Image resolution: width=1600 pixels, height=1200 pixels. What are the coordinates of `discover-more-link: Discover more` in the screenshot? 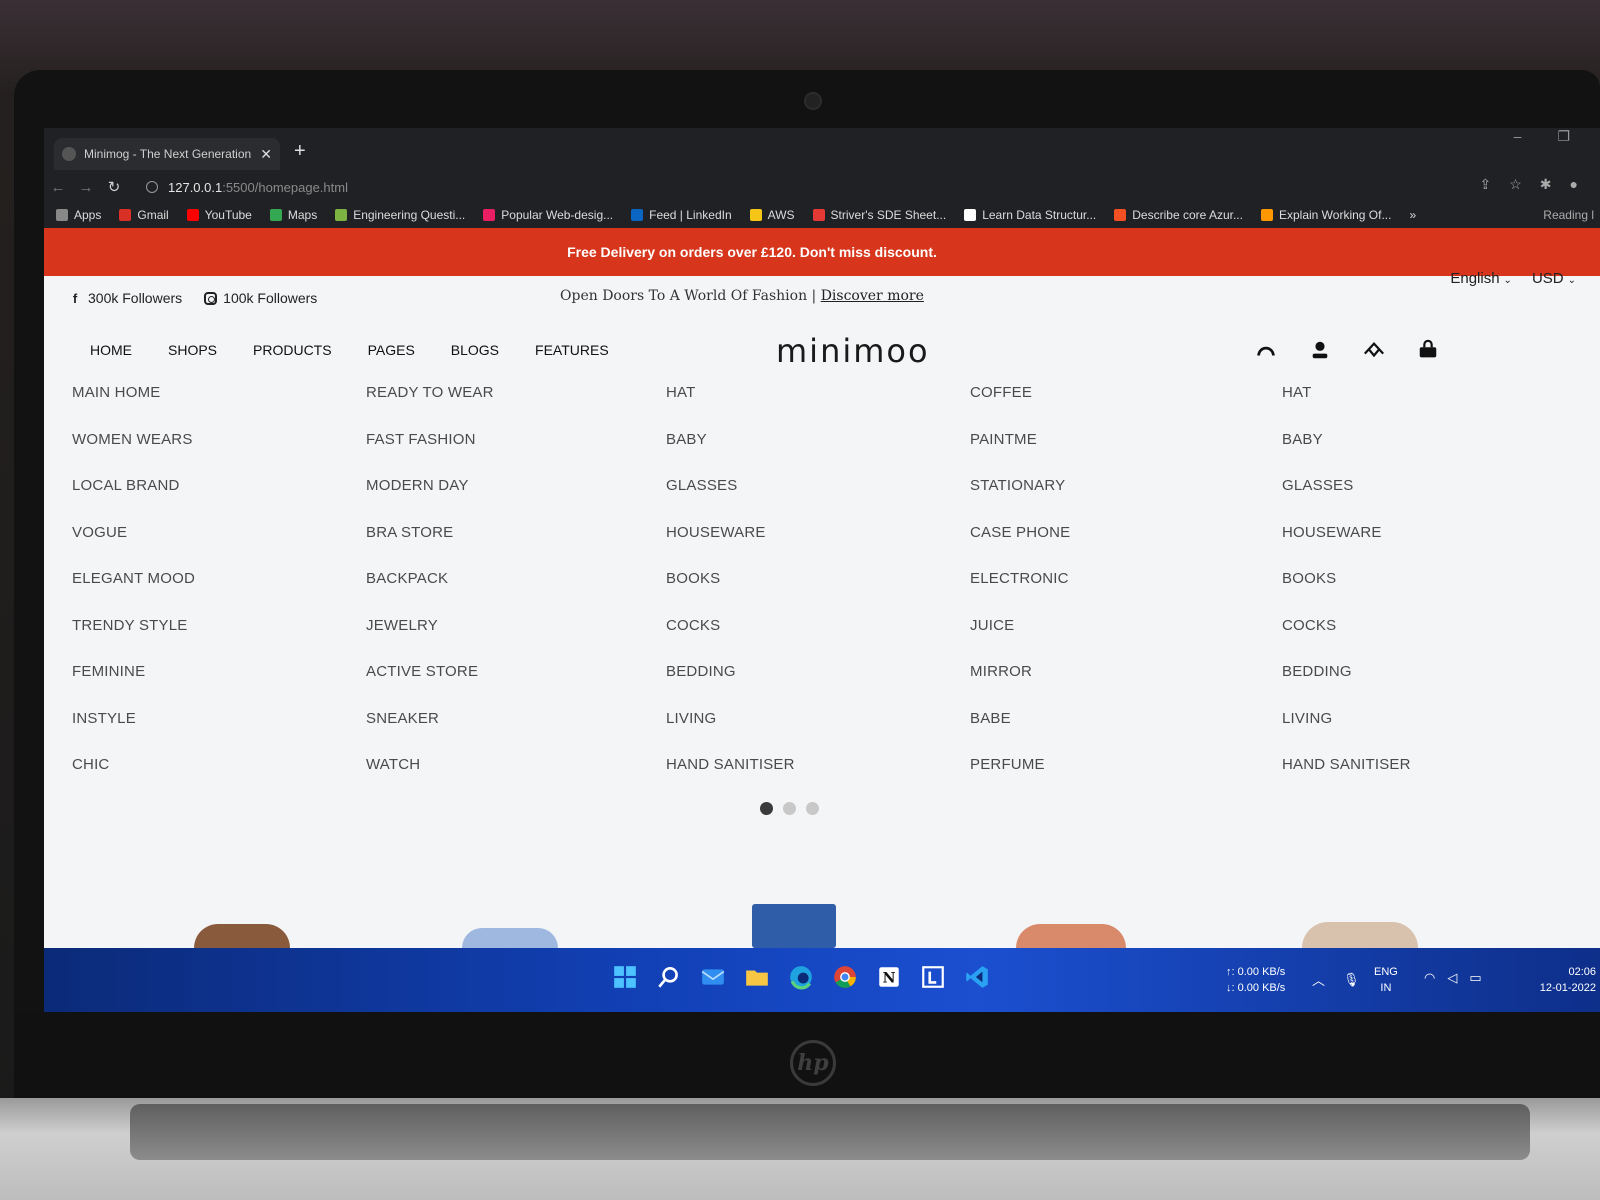 It's located at (872, 296).